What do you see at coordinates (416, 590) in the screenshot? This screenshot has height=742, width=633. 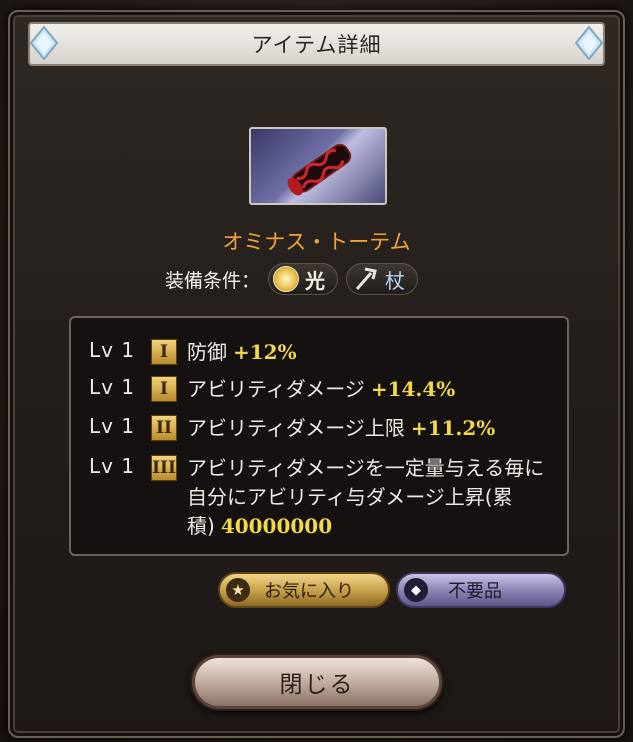 I see `junk-icon: ◆` at bounding box center [416, 590].